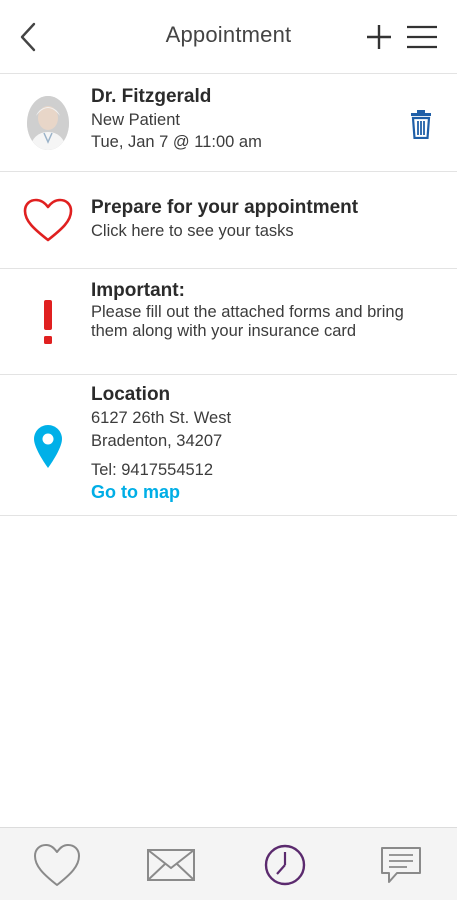 The width and height of the screenshot is (457, 900). Describe the element at coordinates (228, 37) in the screenshot. I see `app-header: Appointment` at that location.